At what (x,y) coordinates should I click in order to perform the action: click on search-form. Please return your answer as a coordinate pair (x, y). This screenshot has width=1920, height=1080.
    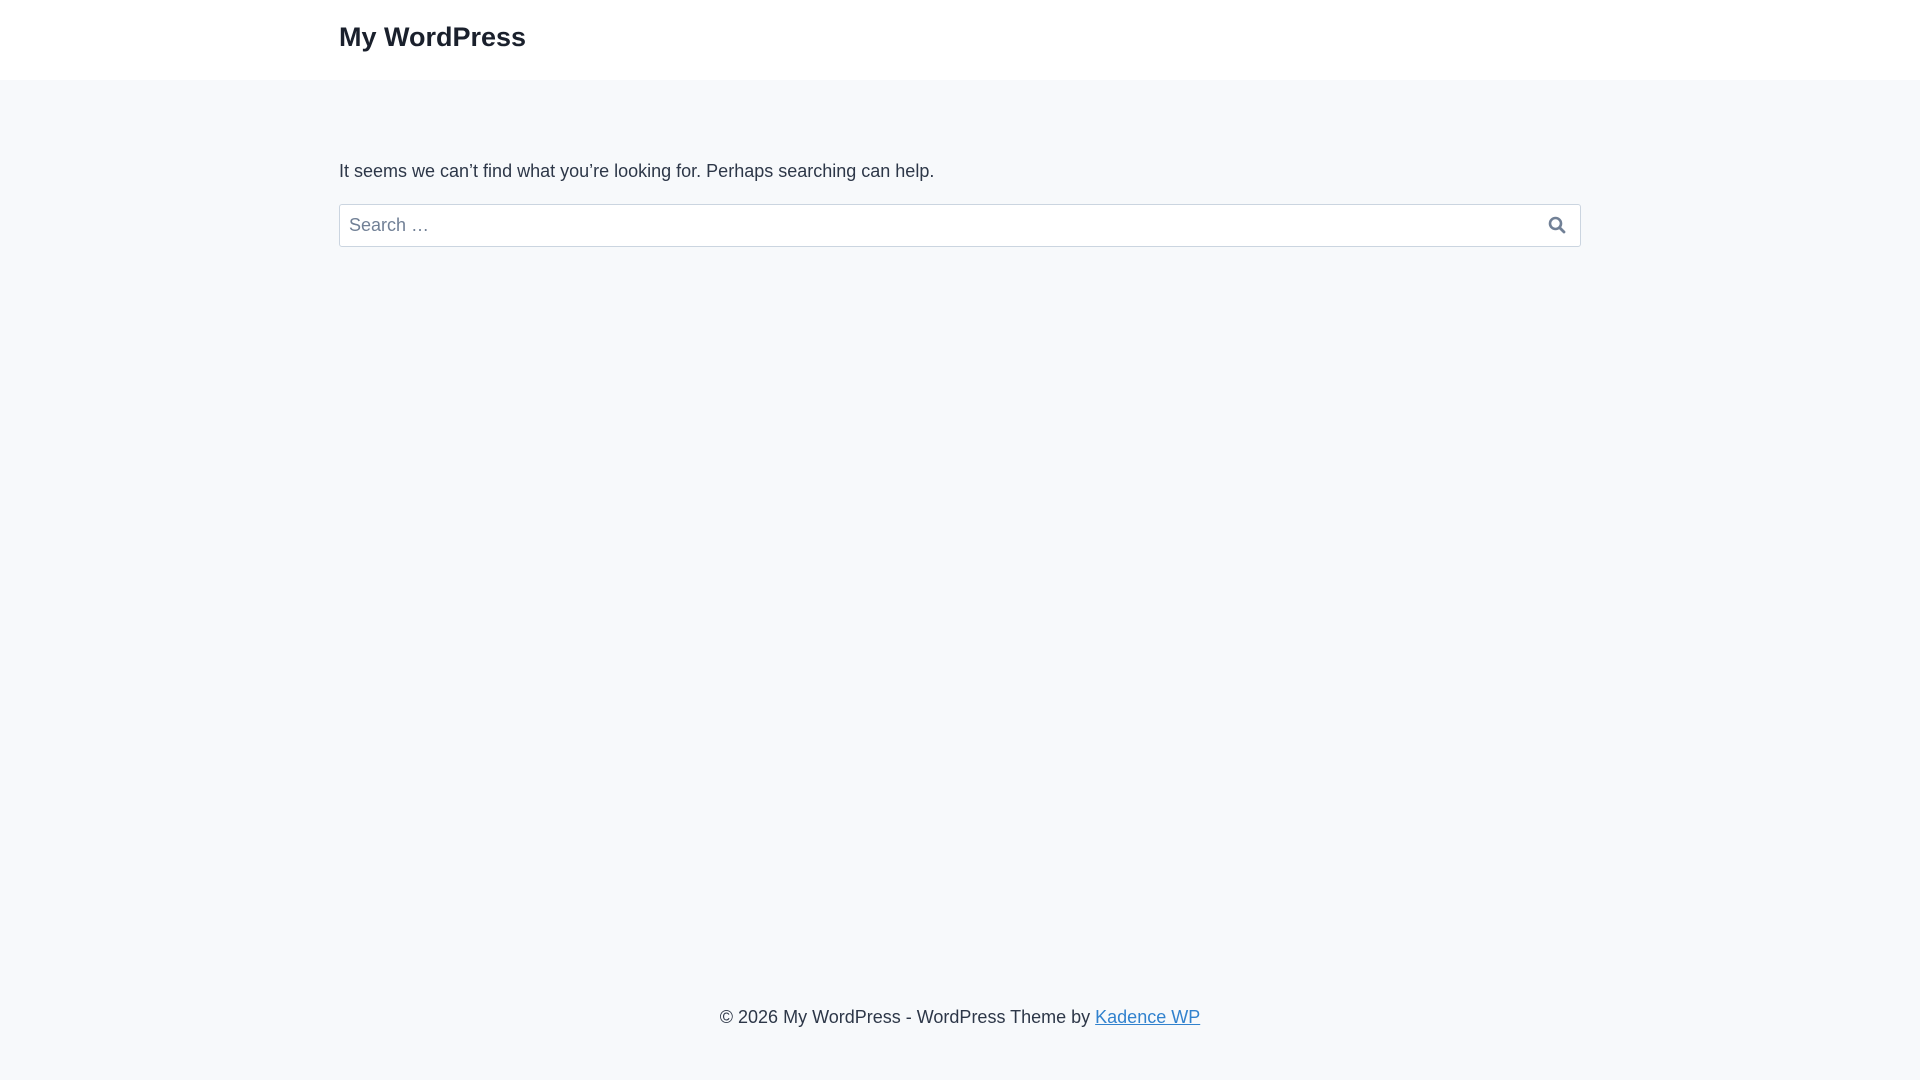
    Looking at the image, I should click on (960, 225).